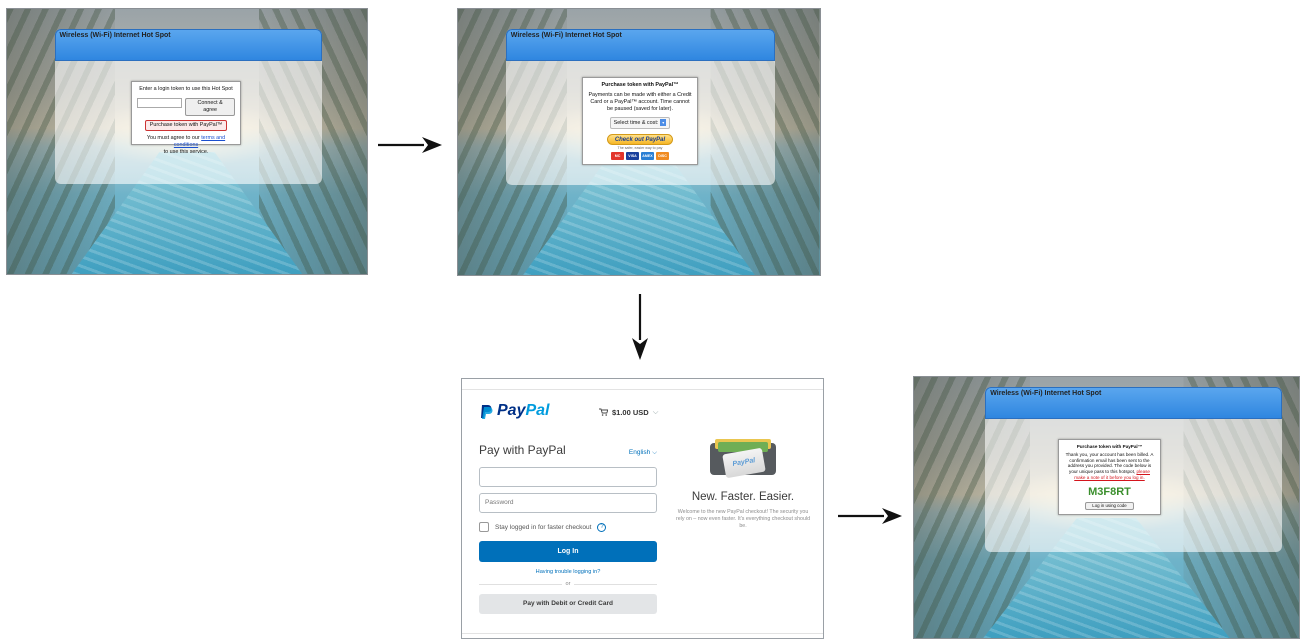 This screenshot has height=639, width=1304. What do you see at coordinates (640, 155) in the screenshot?
I see `card-logos: MC VISA AMEX DISC` at bounding box center [640, 155].